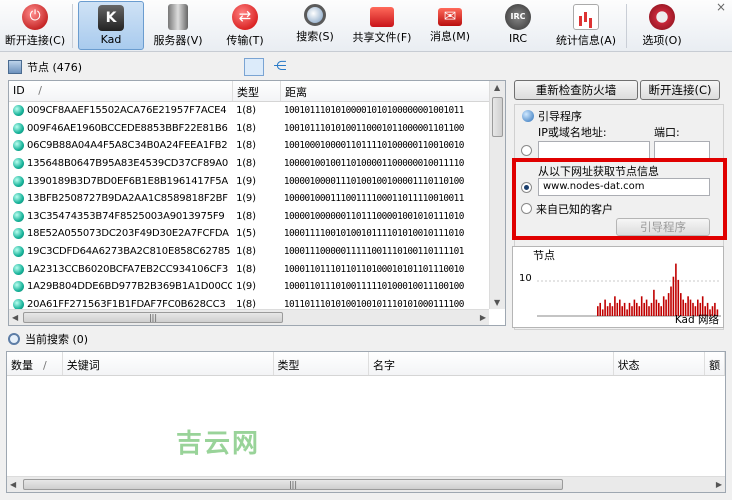 The image size is (732, 500). What do you see at coordinates (586, 25) in the screenshot?
I see `statistics-button: 统计信息(A)` at bounding box center [586, 25].